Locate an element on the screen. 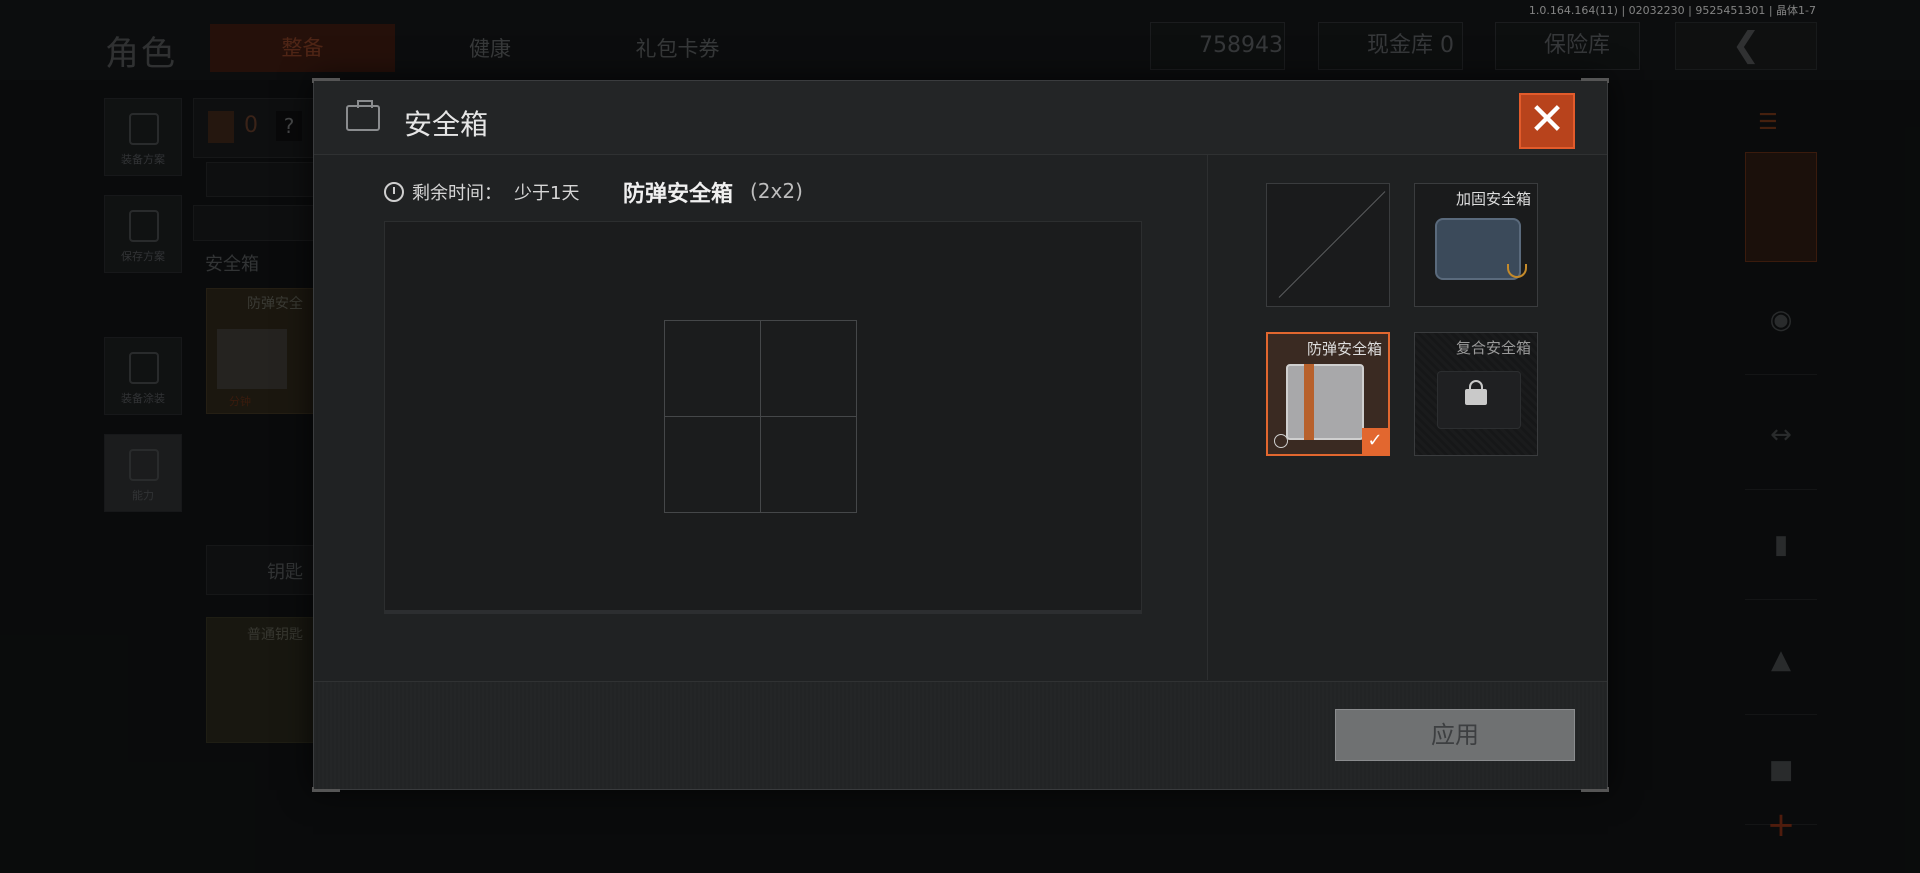 The width and height of the screenshot is (1920, 873). case-slot-label: 复合安全箱 is located at coordinates (1493, 348).